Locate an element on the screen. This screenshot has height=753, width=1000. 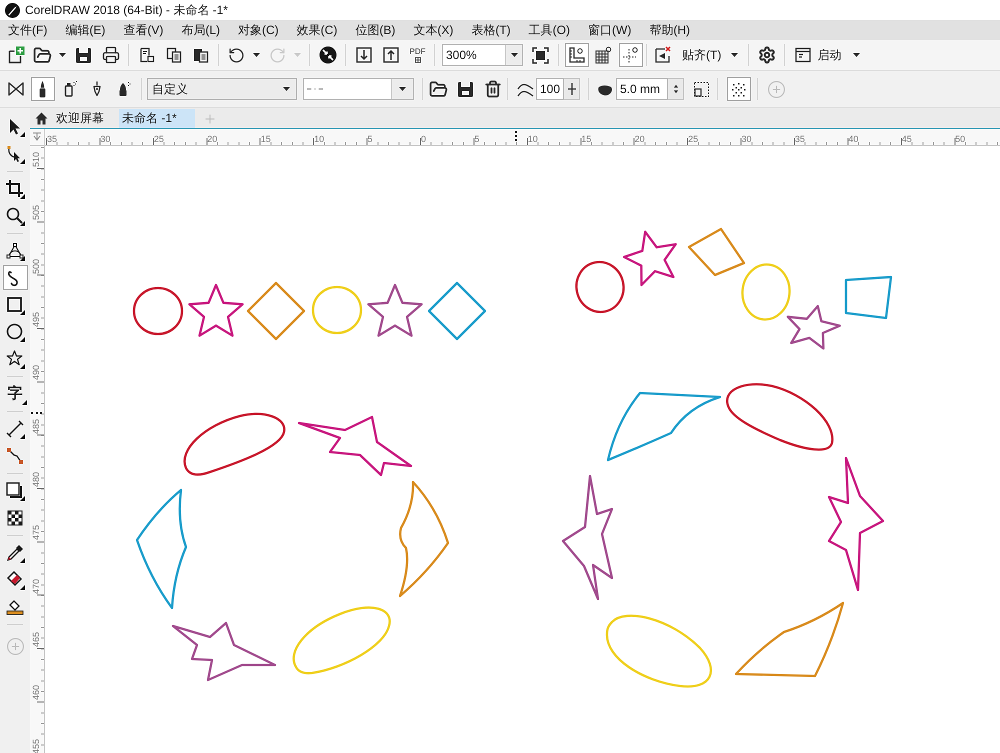
menu-item: 工具(O) is located at coordinates (549, 30).